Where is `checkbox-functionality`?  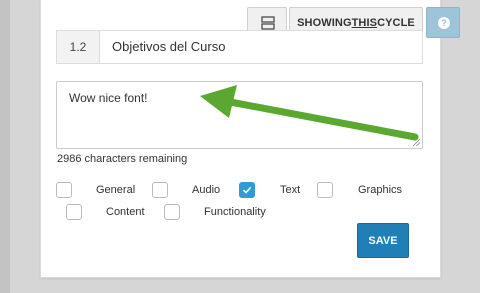
checkbox-functionality is located at coordinates (172, 212).